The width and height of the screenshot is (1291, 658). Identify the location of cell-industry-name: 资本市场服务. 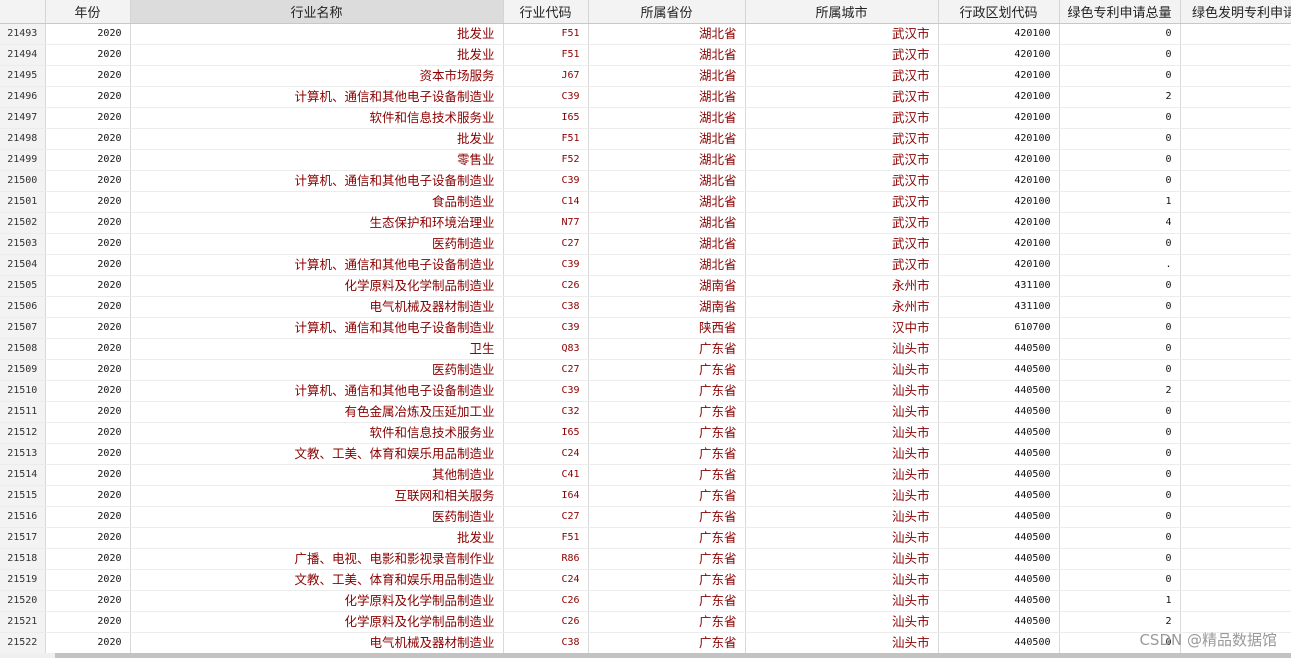
(317, 76).